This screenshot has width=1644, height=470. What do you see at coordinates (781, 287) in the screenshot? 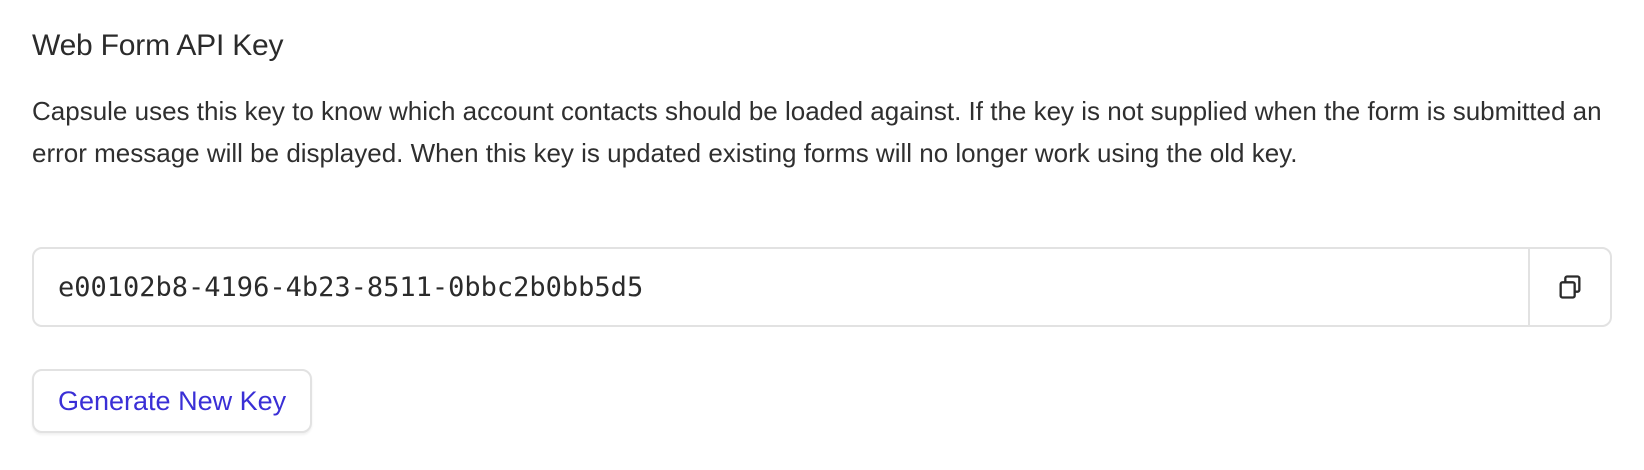
I see `api-key-value: e00102b8-4196-4b23-8511-0bbc2b0bb5d5` at bounding box center [781, 287].